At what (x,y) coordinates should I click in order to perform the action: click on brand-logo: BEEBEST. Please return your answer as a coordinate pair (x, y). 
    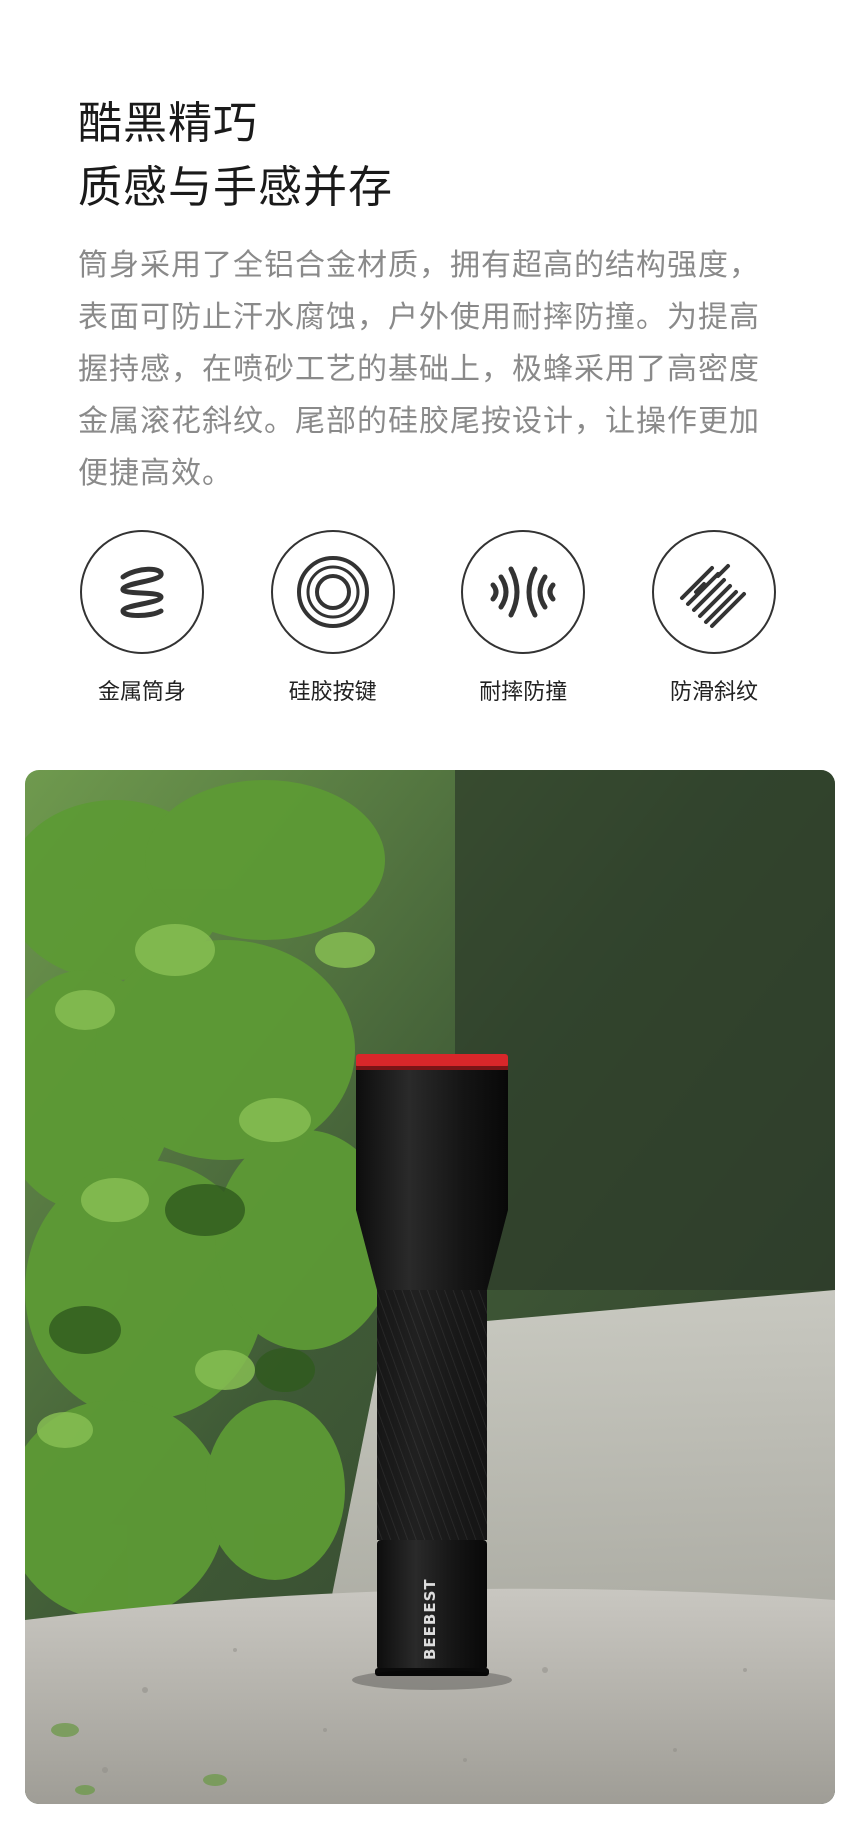
    Looking at the image, I should click on (430, 1619).